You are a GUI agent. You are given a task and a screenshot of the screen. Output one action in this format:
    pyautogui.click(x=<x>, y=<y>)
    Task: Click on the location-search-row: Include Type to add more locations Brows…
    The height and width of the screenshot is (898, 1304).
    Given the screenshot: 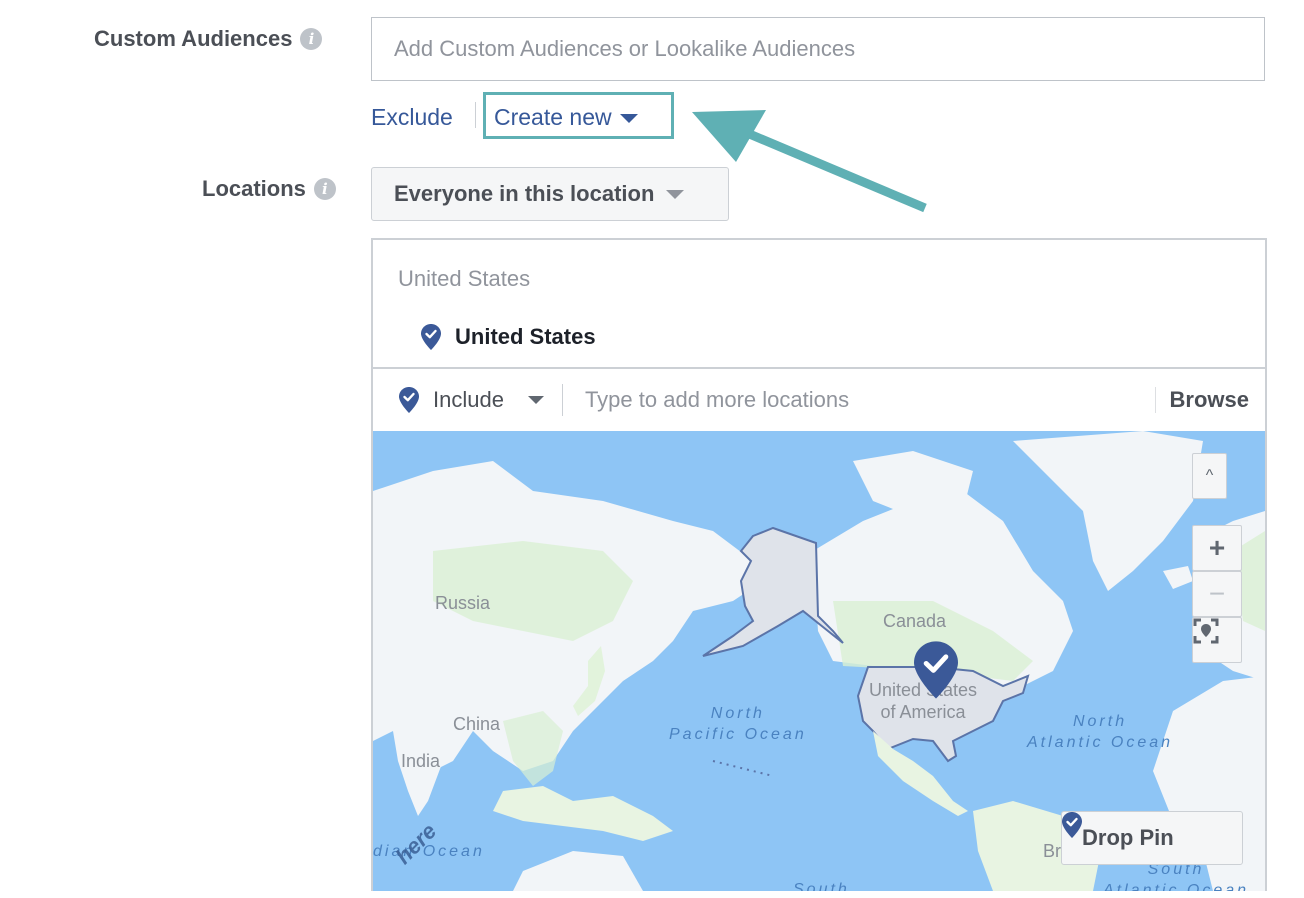 What is the action you would take?
    pyautogui.click(x=819, y=400)
    